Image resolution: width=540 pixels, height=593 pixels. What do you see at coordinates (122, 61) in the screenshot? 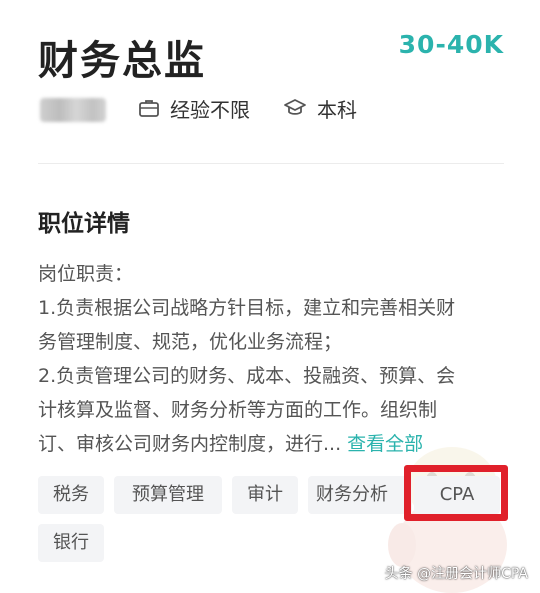
I see `job-title: 财务总监` at bounding box center [122, 61].